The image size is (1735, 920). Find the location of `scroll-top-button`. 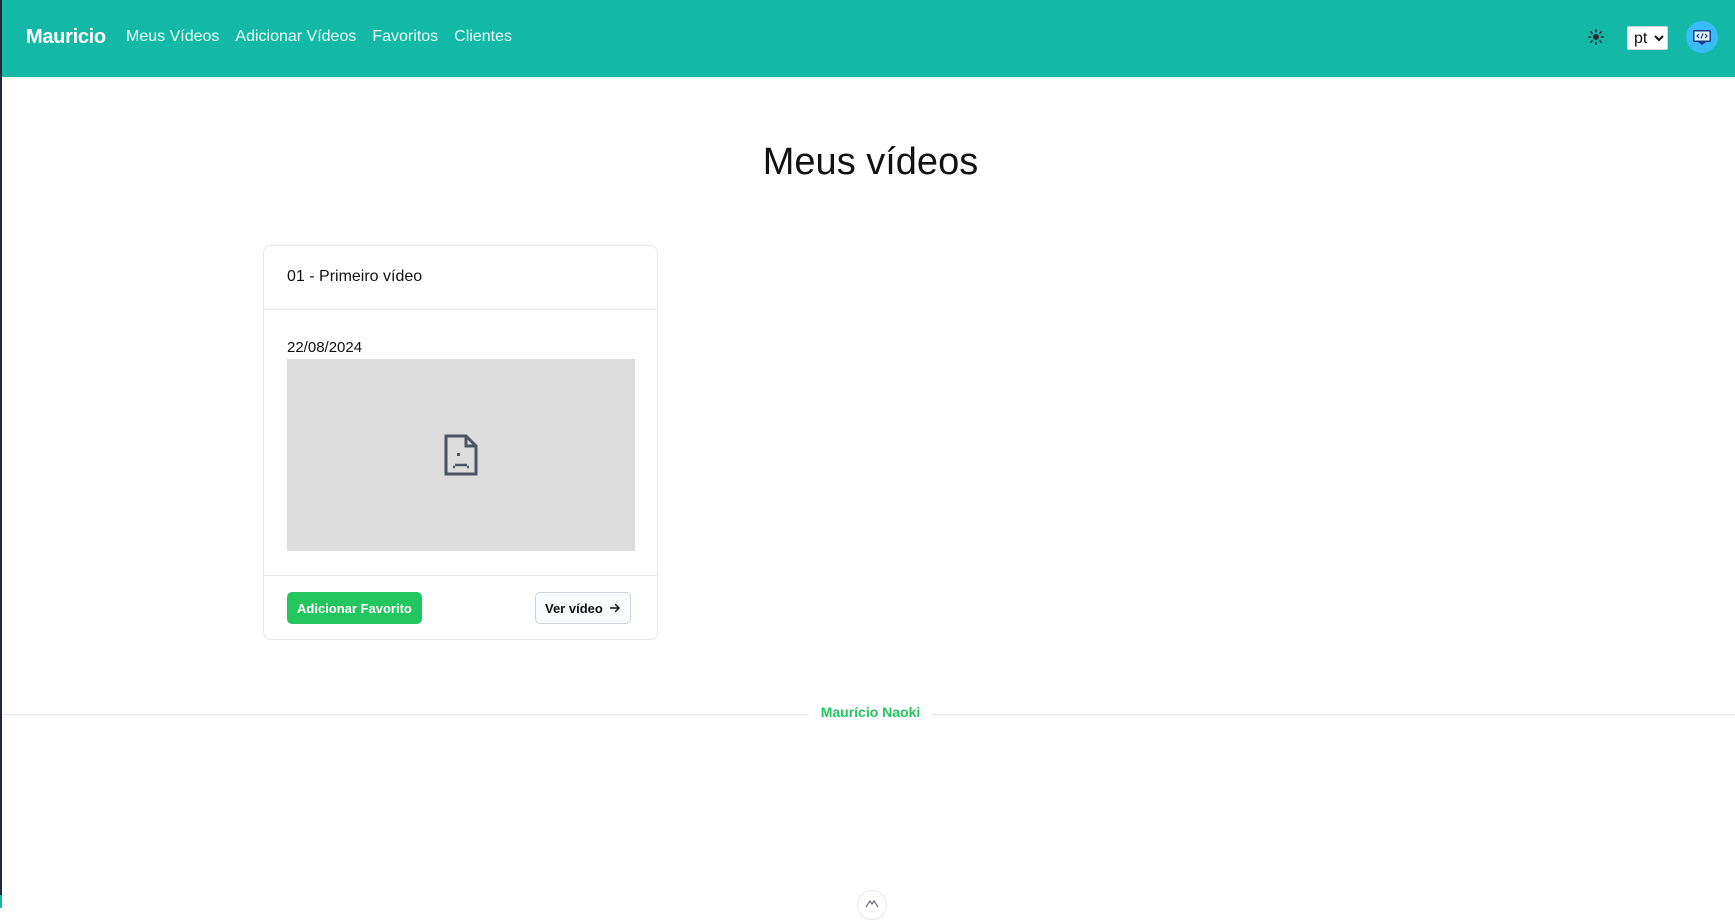

scroll-top-button is located at coordinates (872, 905).